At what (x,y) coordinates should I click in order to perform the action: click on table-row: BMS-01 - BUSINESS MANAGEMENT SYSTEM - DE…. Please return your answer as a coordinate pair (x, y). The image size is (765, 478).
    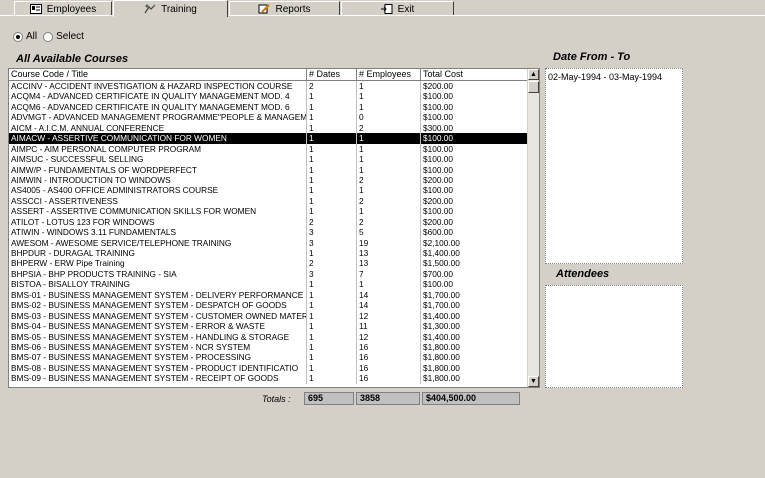
    Looking at the image, I should click on (269, 295).